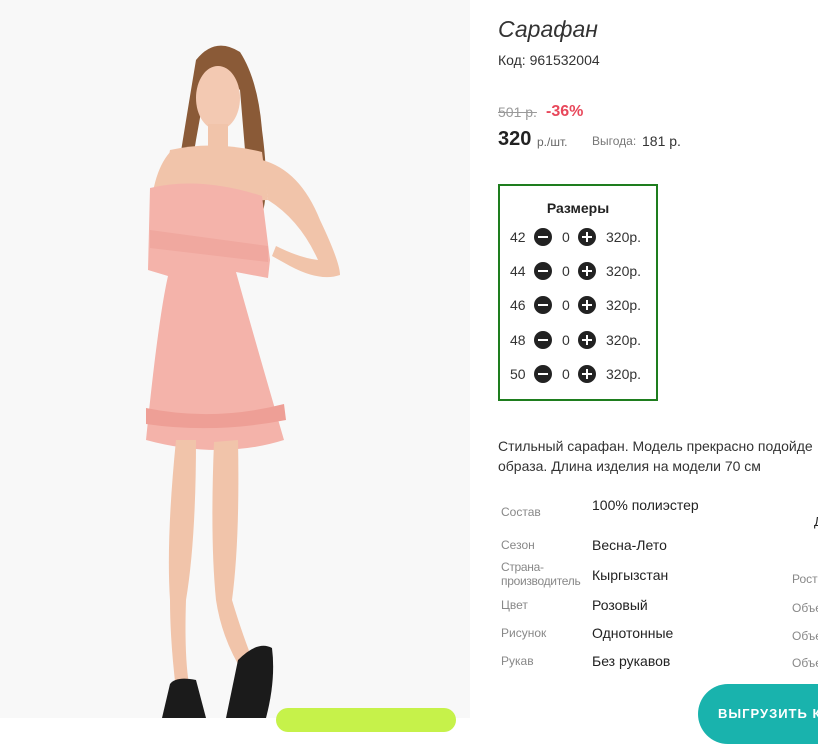 This screenshot has height=744, width=818. Describe the element at coordinates (518, 305) in the screenshot. I see `size-number: 46` at that location.